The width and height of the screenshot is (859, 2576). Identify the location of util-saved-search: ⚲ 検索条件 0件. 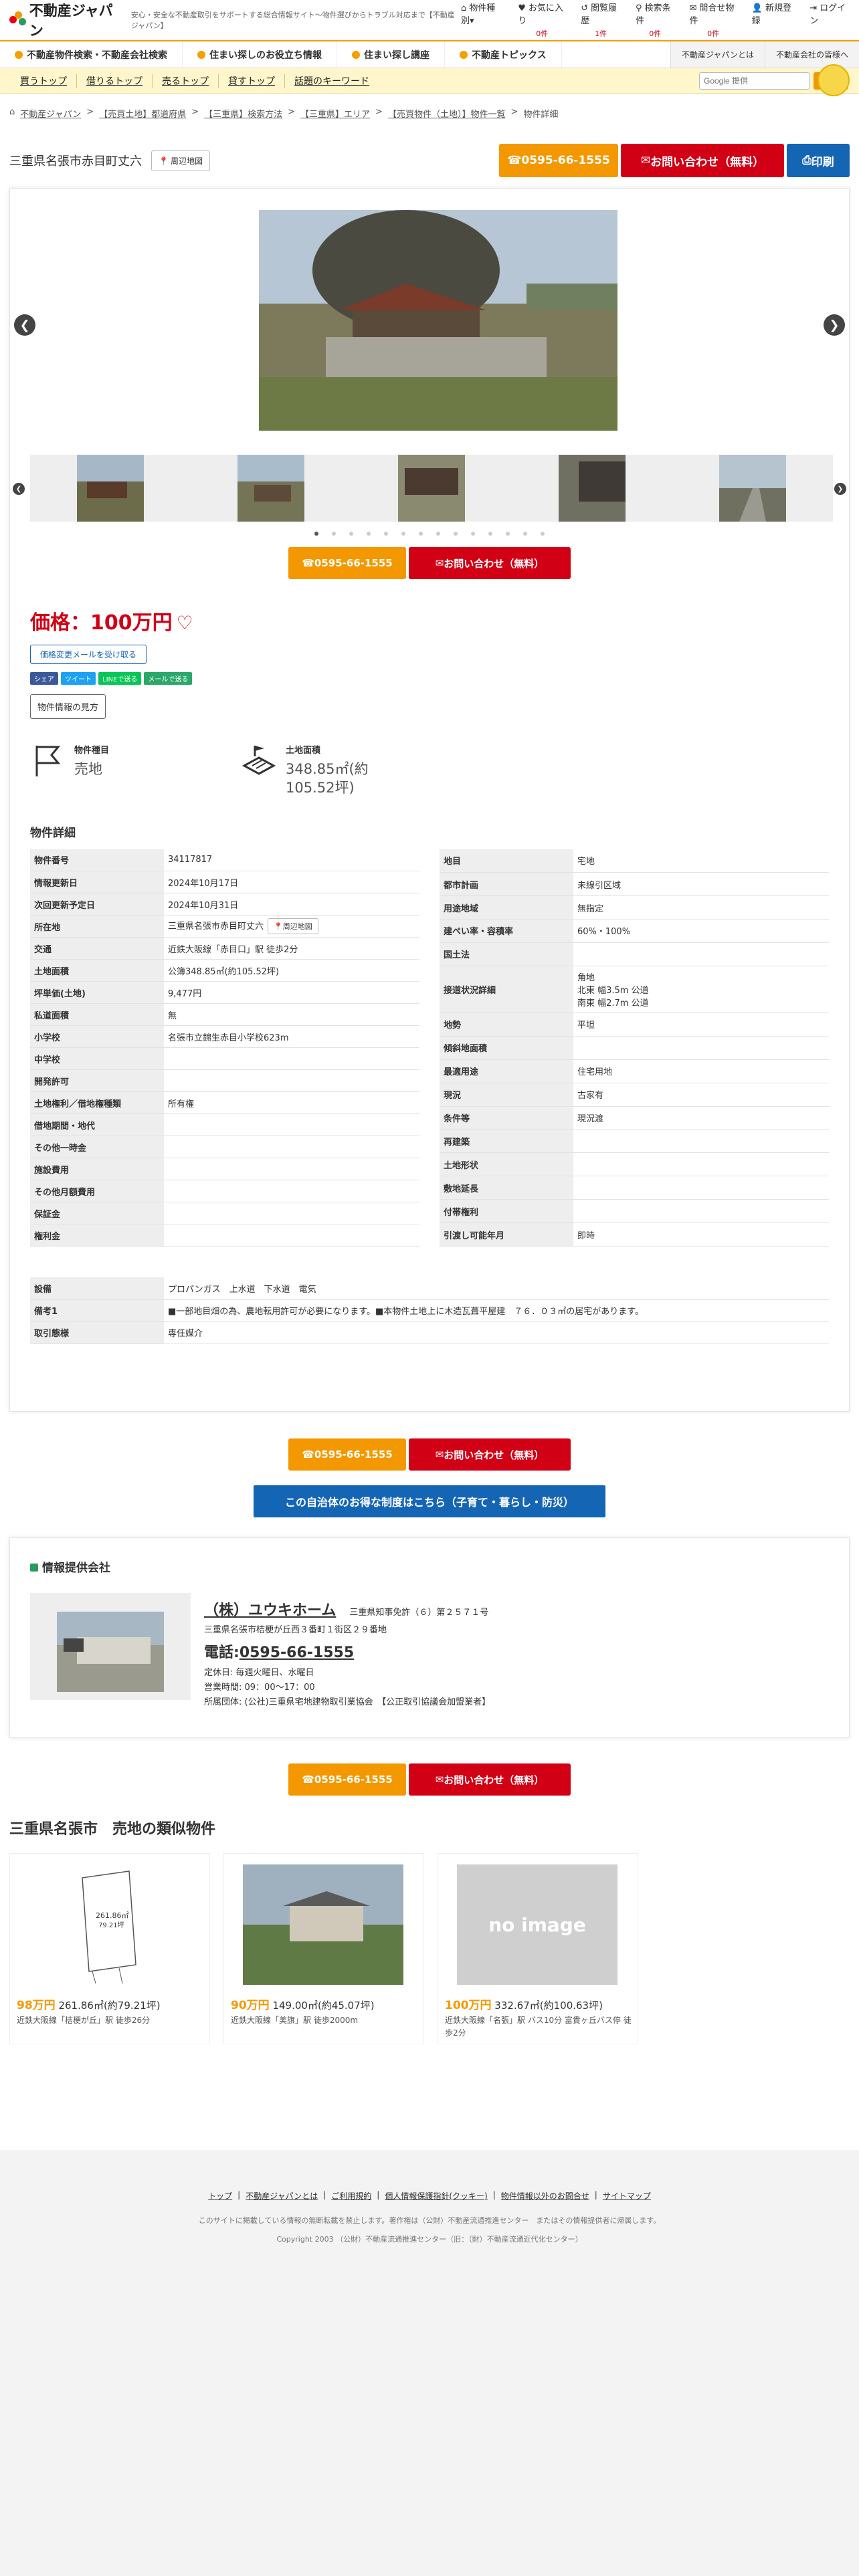
(655, 20).